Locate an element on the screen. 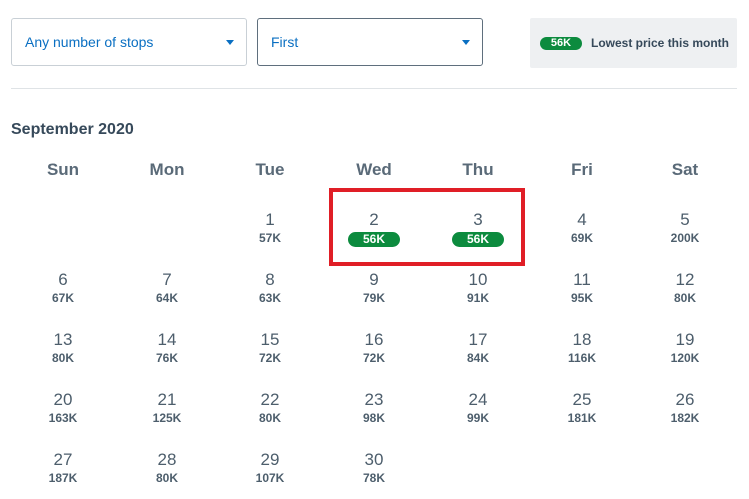  day-price: 187K is located at coordinates (63, 478).